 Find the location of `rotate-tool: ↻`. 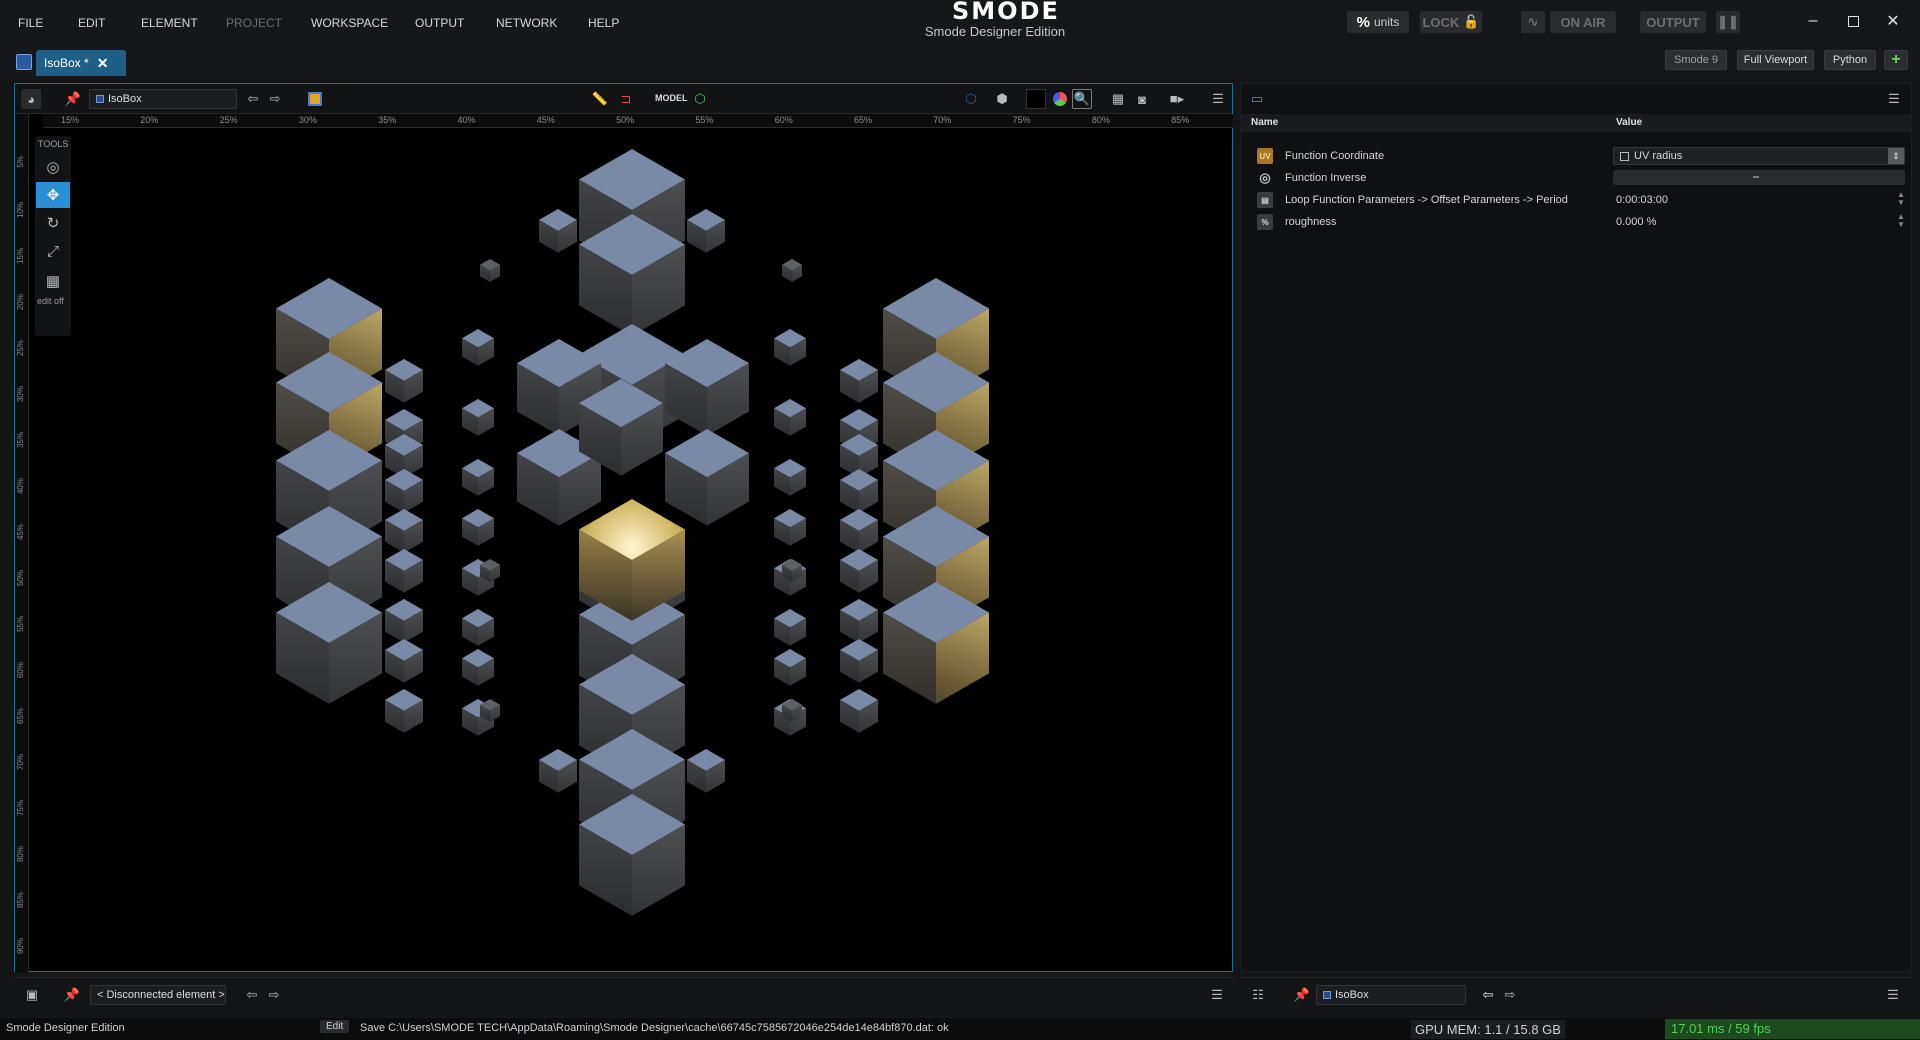

rotate-tool: ↻ is located at coordinates (53, 223).